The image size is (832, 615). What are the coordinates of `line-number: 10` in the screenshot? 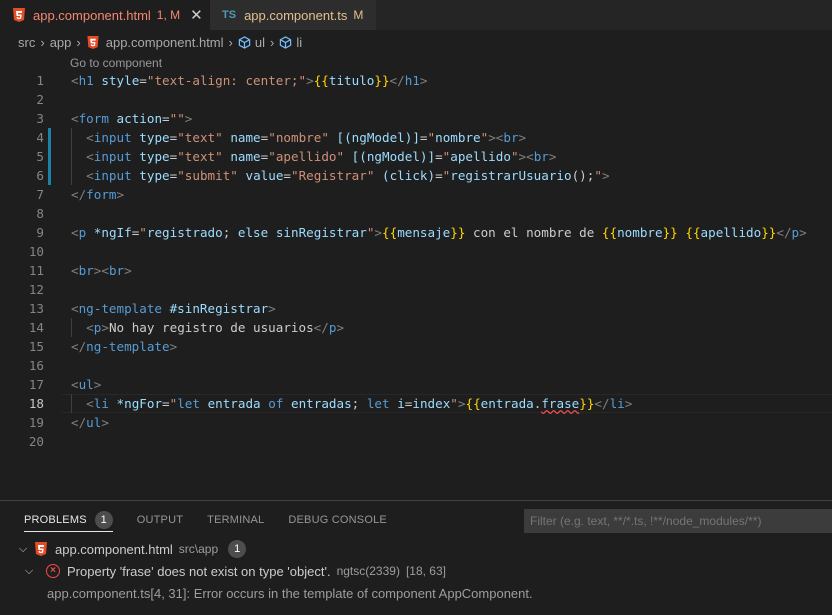 It's located at (36, 251).